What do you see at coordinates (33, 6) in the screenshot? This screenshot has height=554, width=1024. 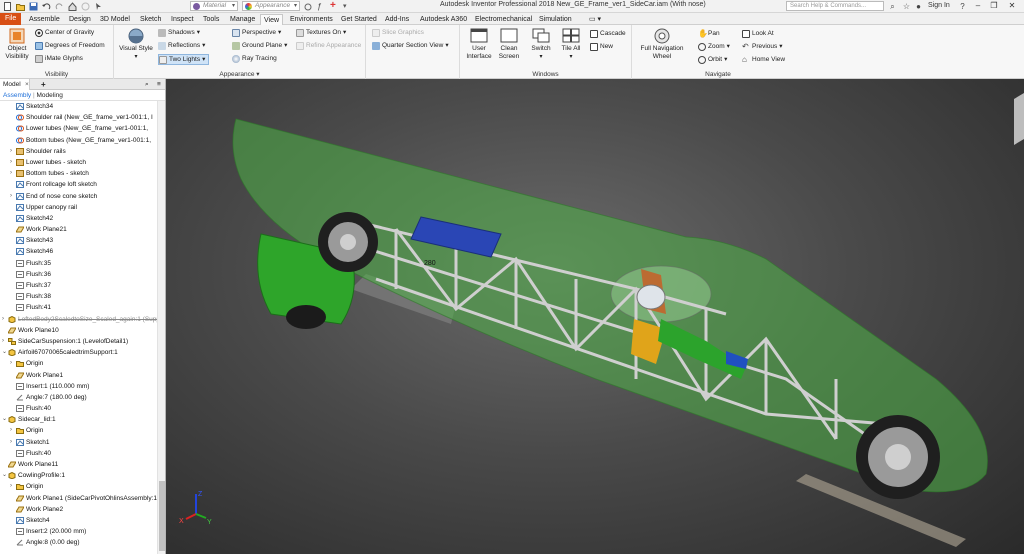 I see `save-icon` at bounding box center [33, 6].